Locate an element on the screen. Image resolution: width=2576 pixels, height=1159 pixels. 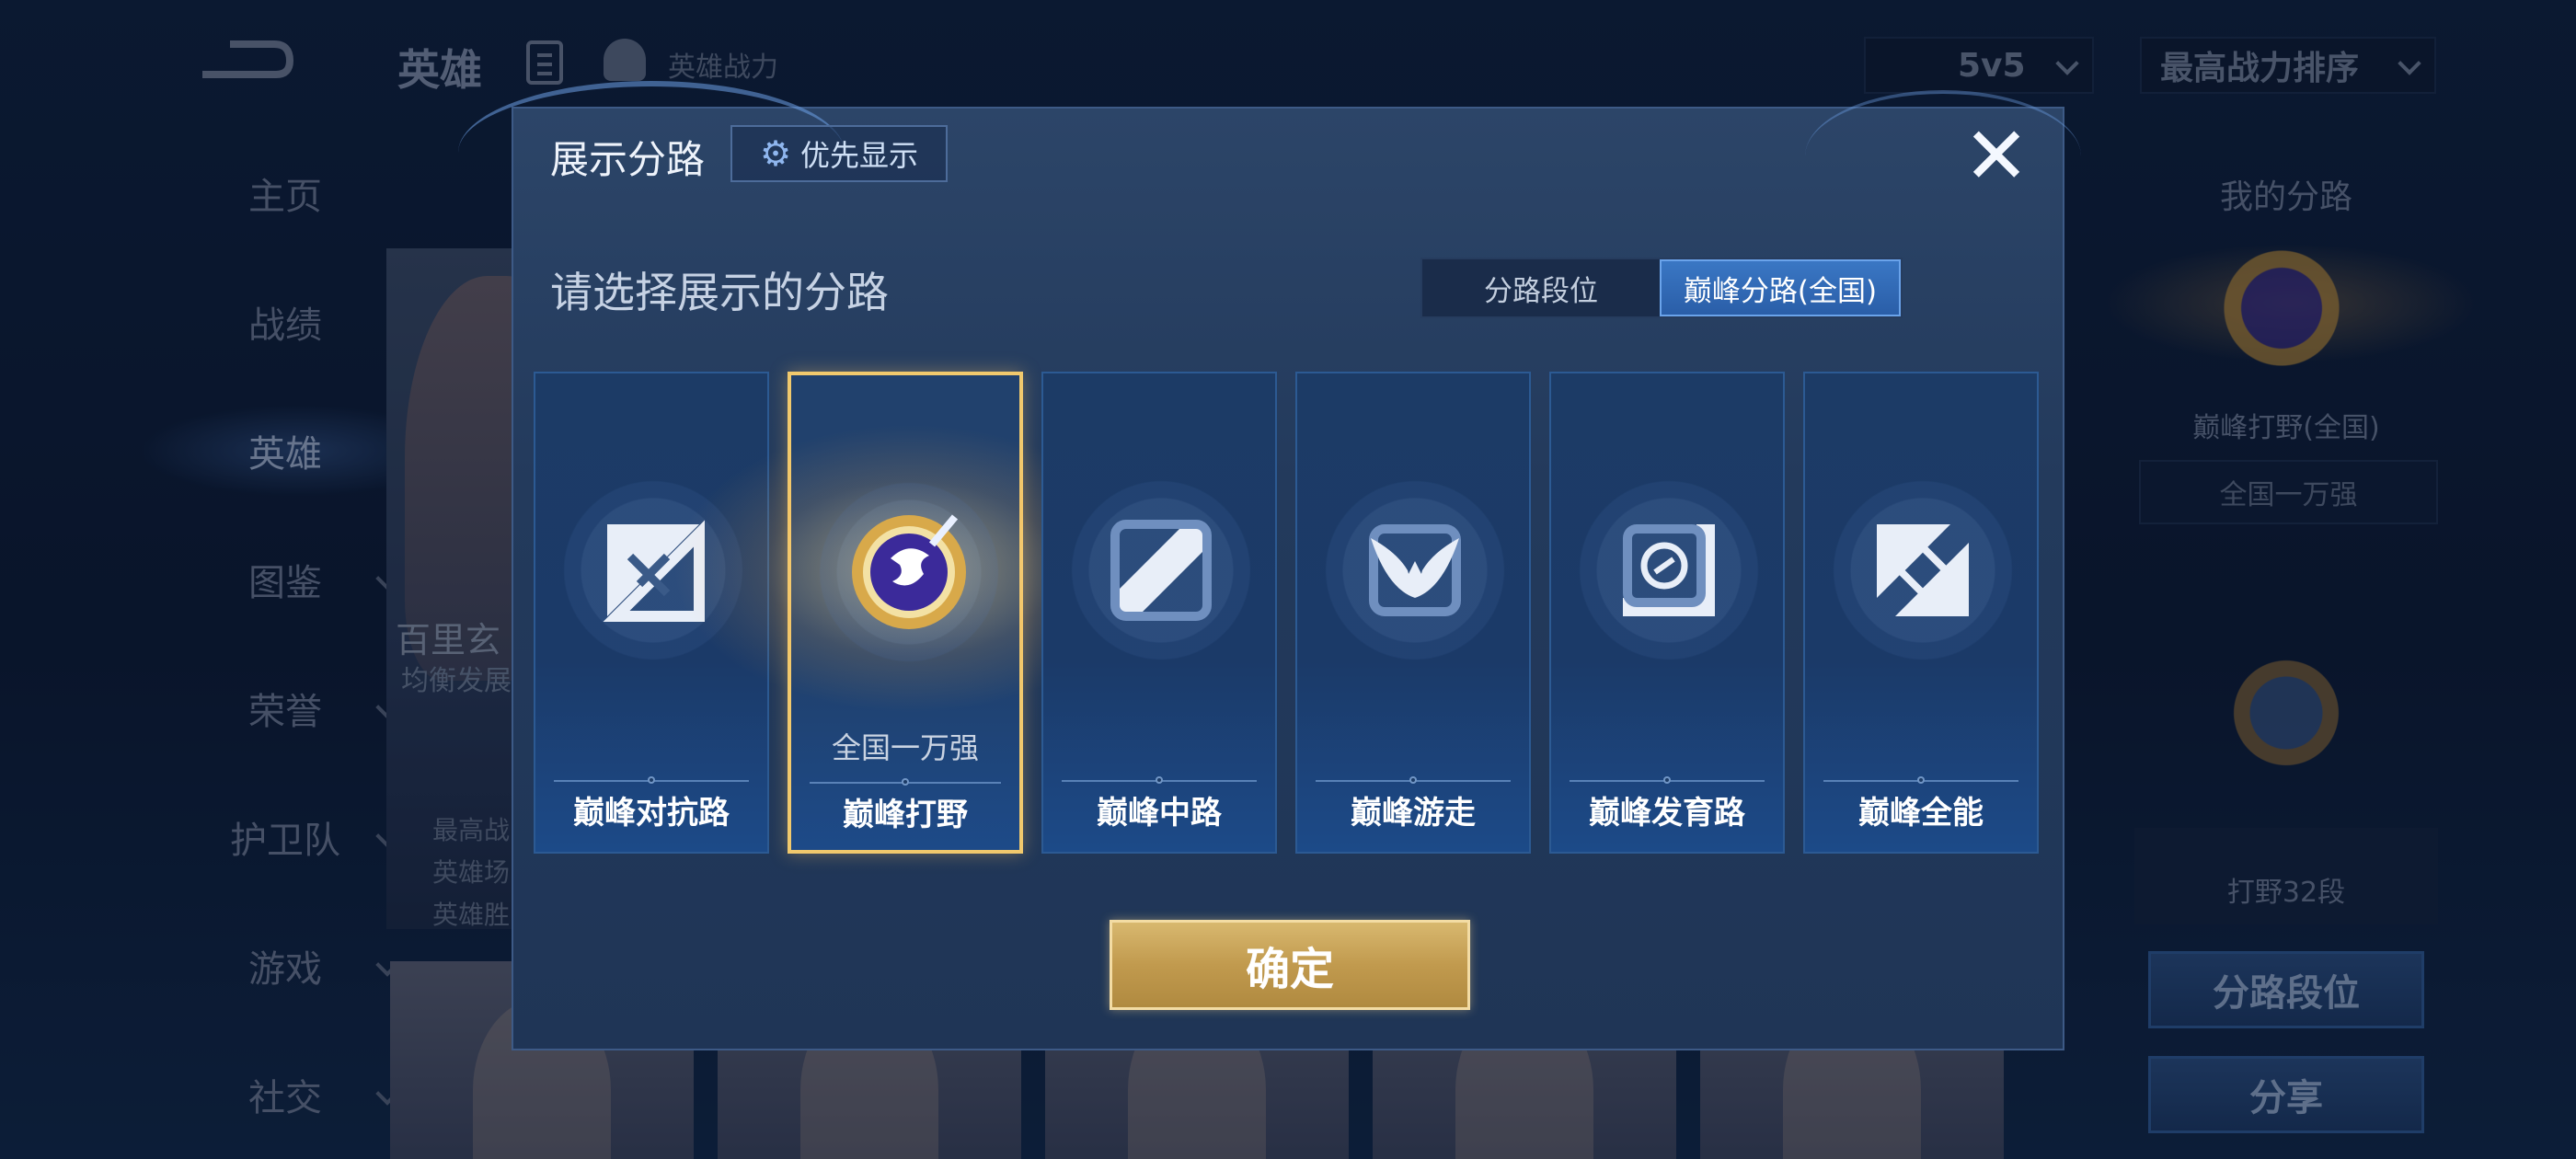
tab-label: 分路段位 is located at coordinates (1541, 291).